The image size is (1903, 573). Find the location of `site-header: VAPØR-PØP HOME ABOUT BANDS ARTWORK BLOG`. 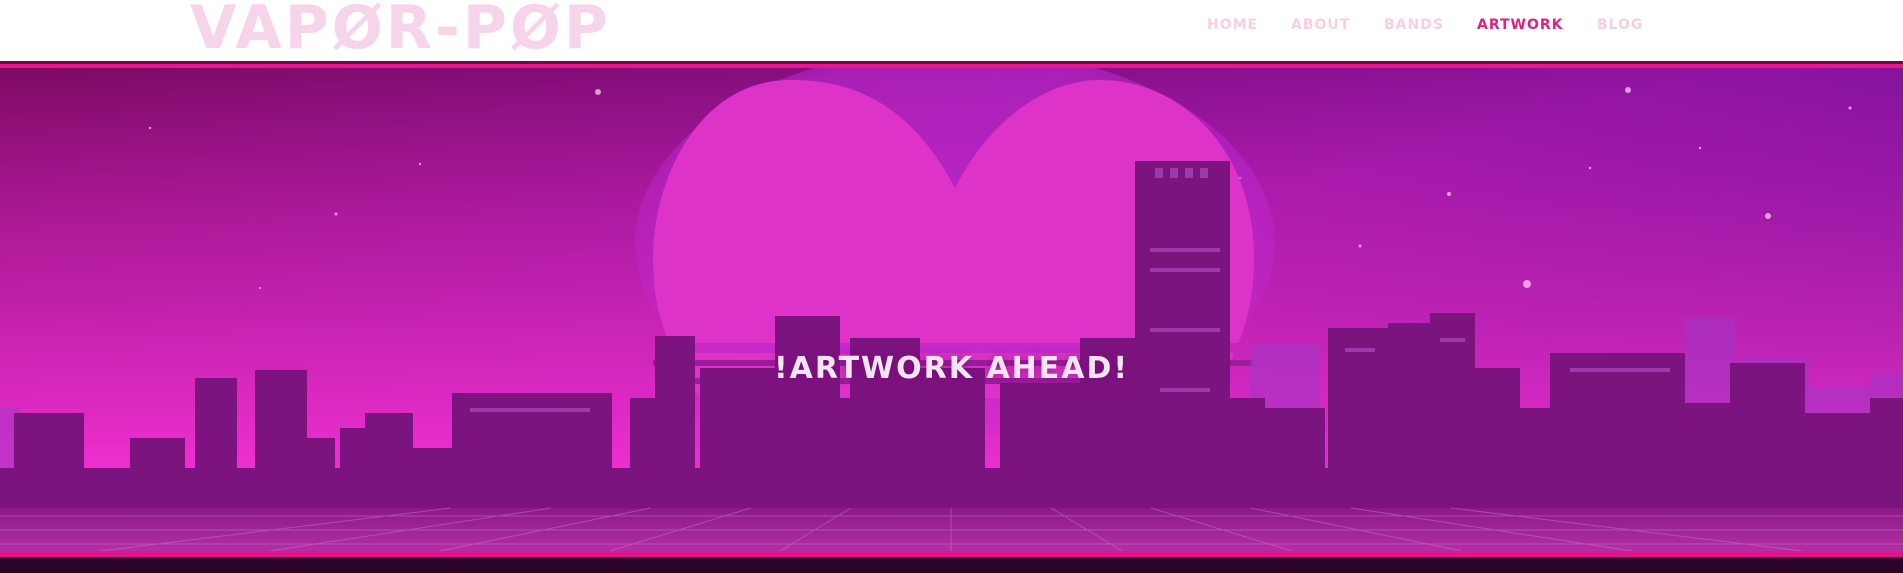

site-header: VAPØR-PØP HOME ABOUT BANDS ARTWORK BLOG is located at coordinates (951, 31).